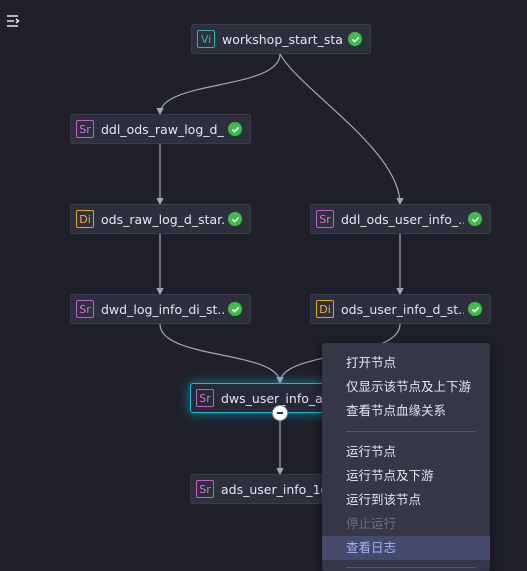 Image resolution: width=527 pixels, height=571 pixels. Describe the element at coordinates (13, 20) in the screenshot. I see `menu-toggle-icon` at that location.